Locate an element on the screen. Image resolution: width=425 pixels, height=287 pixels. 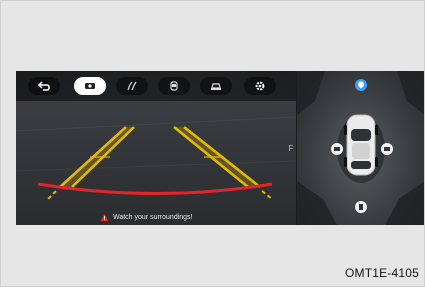
back-button is located at coordinates (44, 86).